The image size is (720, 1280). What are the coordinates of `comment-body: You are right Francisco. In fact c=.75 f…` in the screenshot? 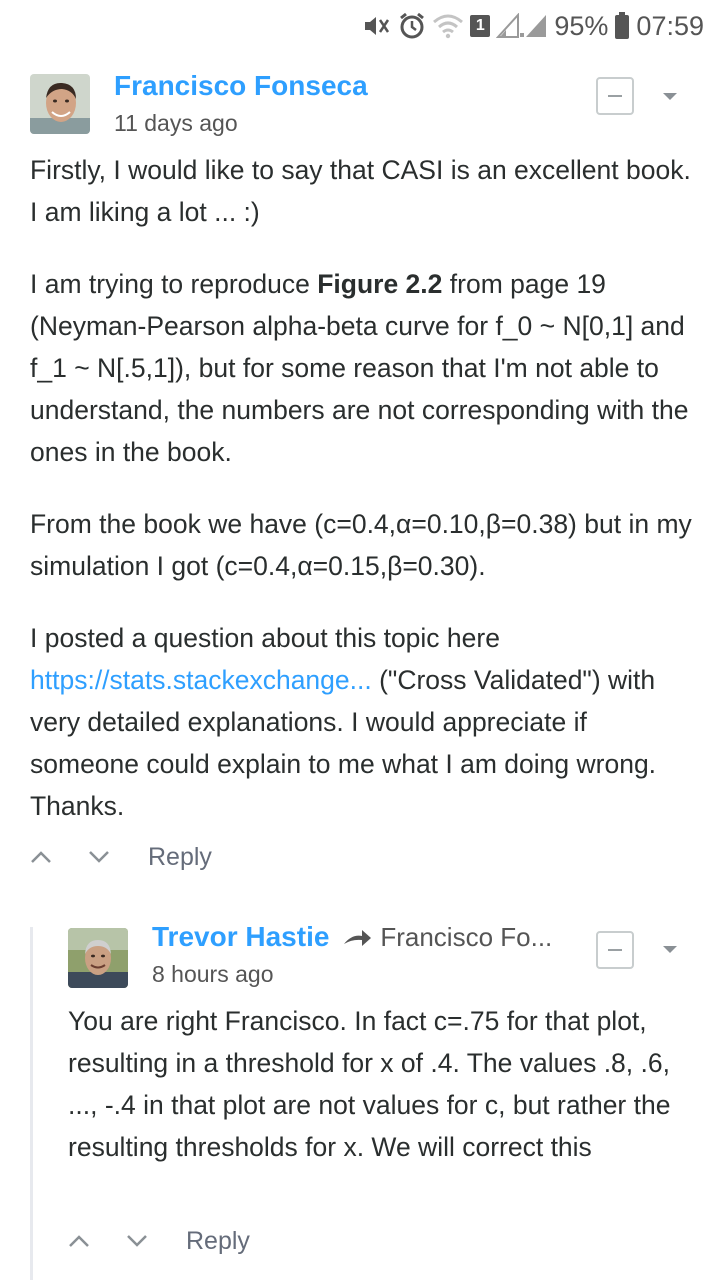 It's located at (378, 1084).